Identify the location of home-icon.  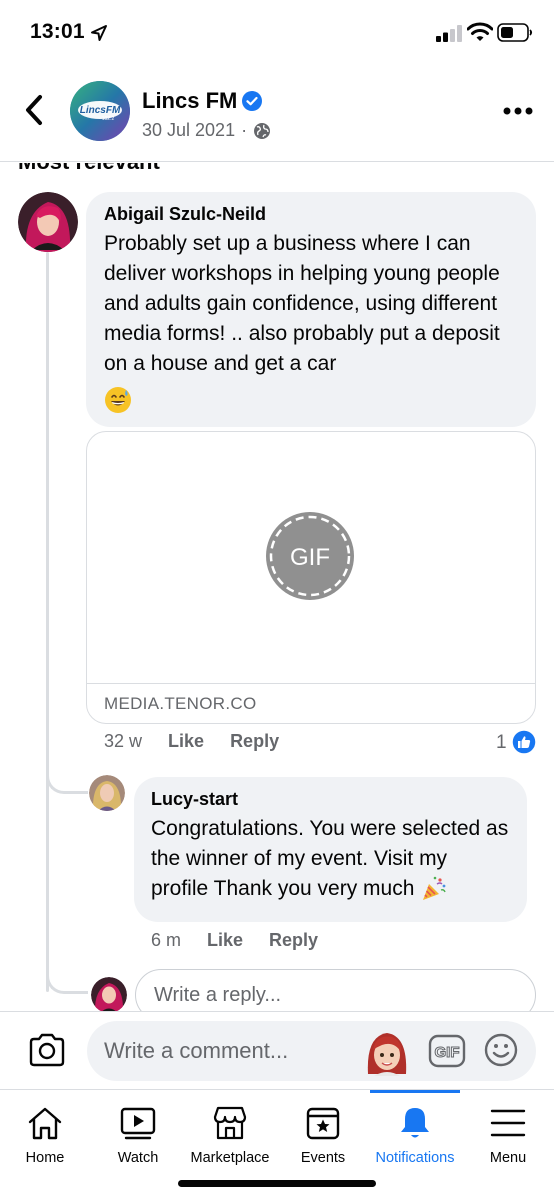
(45, 1123).